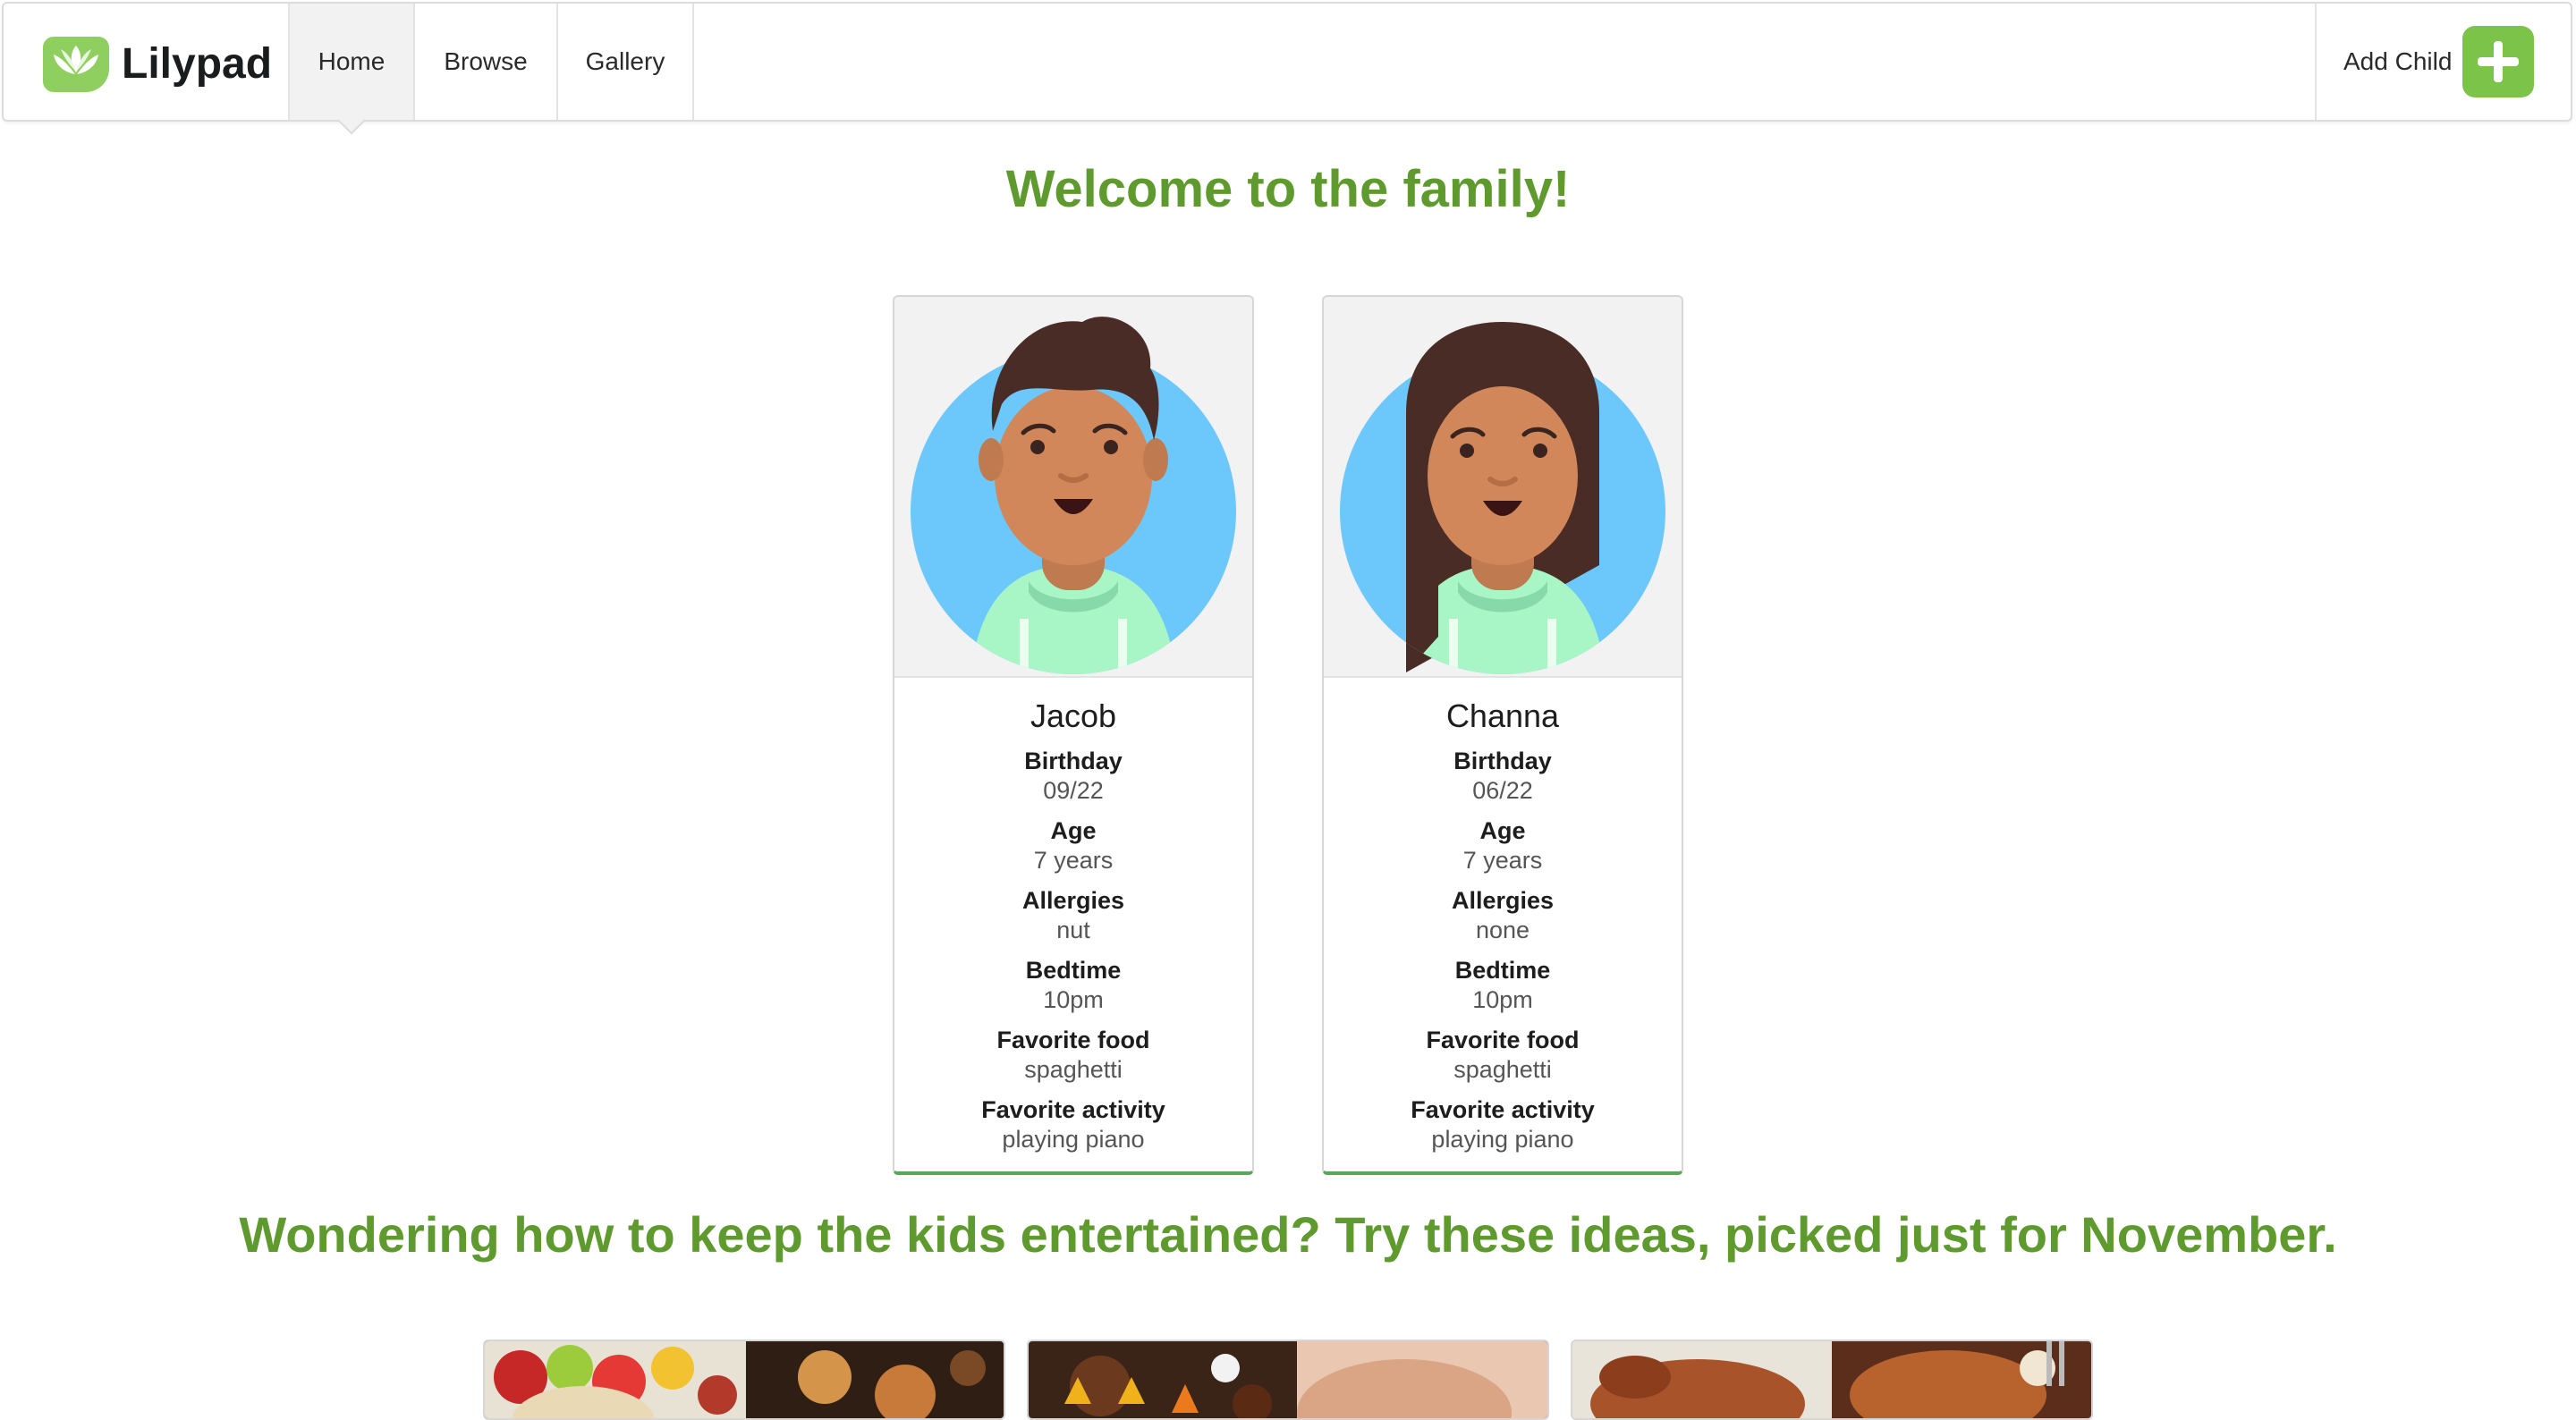 This screenshot has width=2576, height=1420. I want to click on girl-avatar-icon, so click(1502, 498).